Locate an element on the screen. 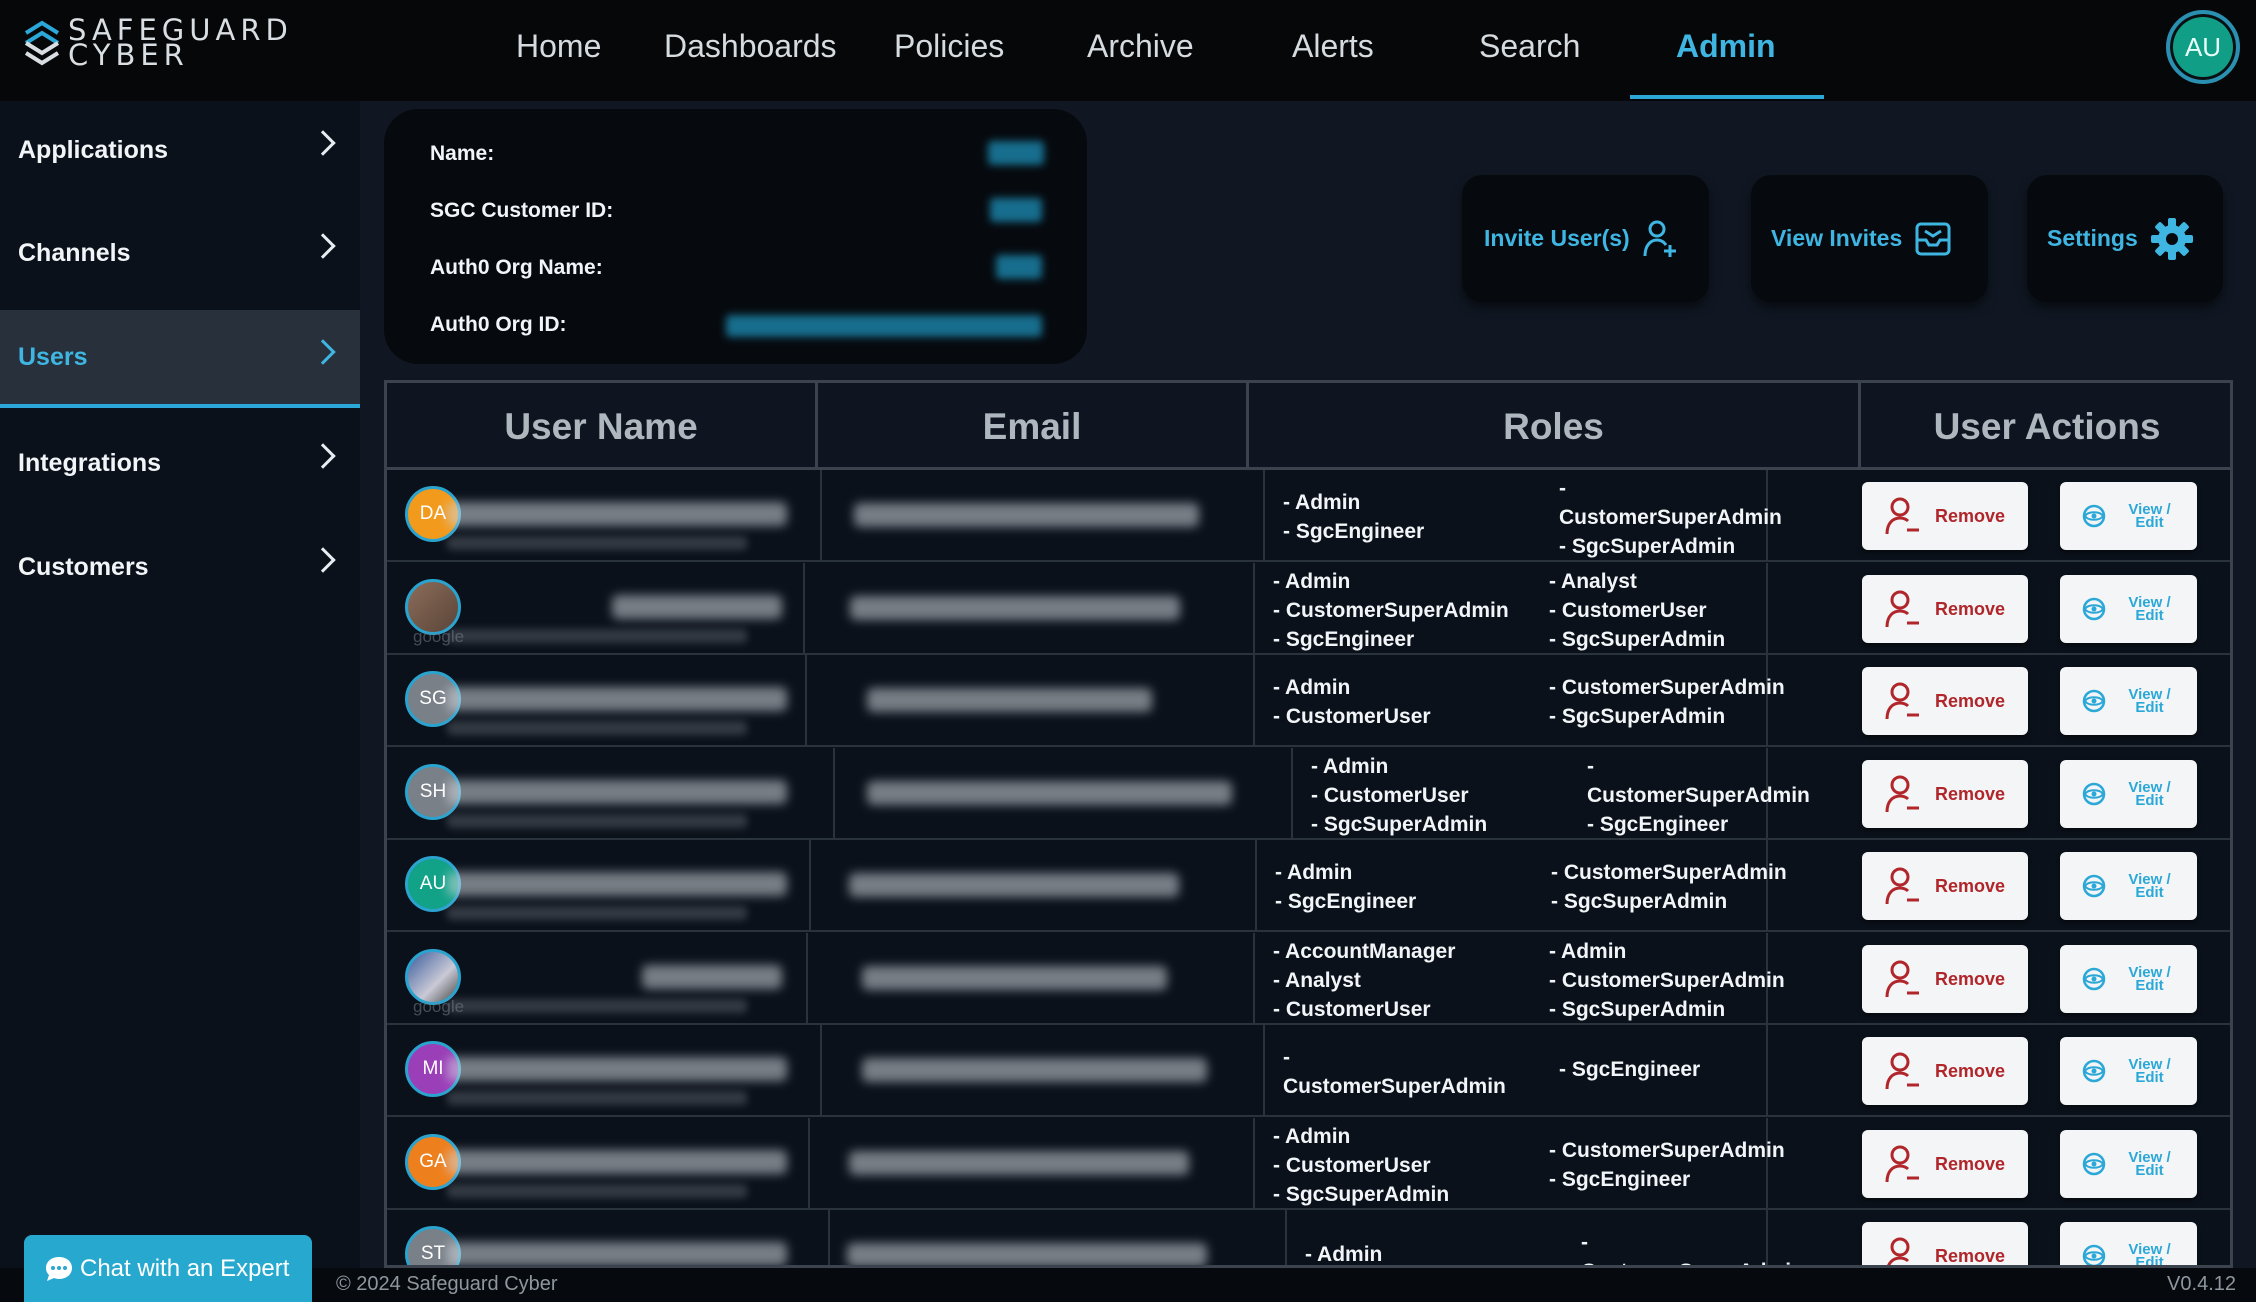 The image size is (2256, 1302). org-name-label: Name: is located at coordinates (462, 153).